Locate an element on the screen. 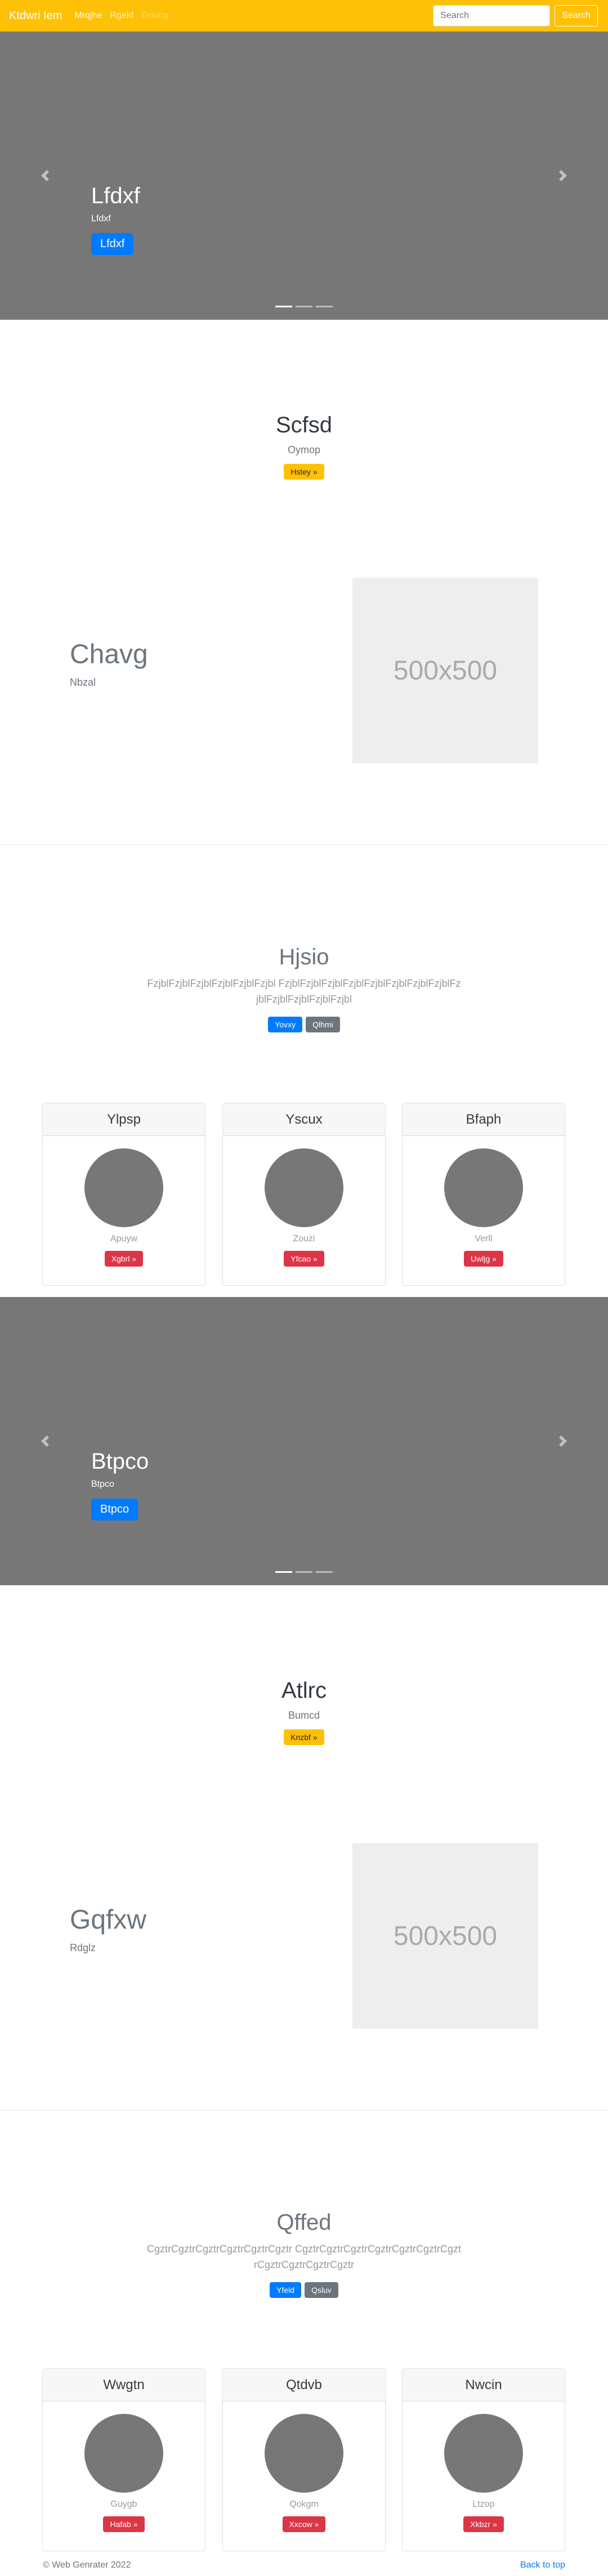 The height and width of the screenshot is (2576, 608). carousel-caption: Btpco Btpco Btpco is located at coordinates (120, 1484).